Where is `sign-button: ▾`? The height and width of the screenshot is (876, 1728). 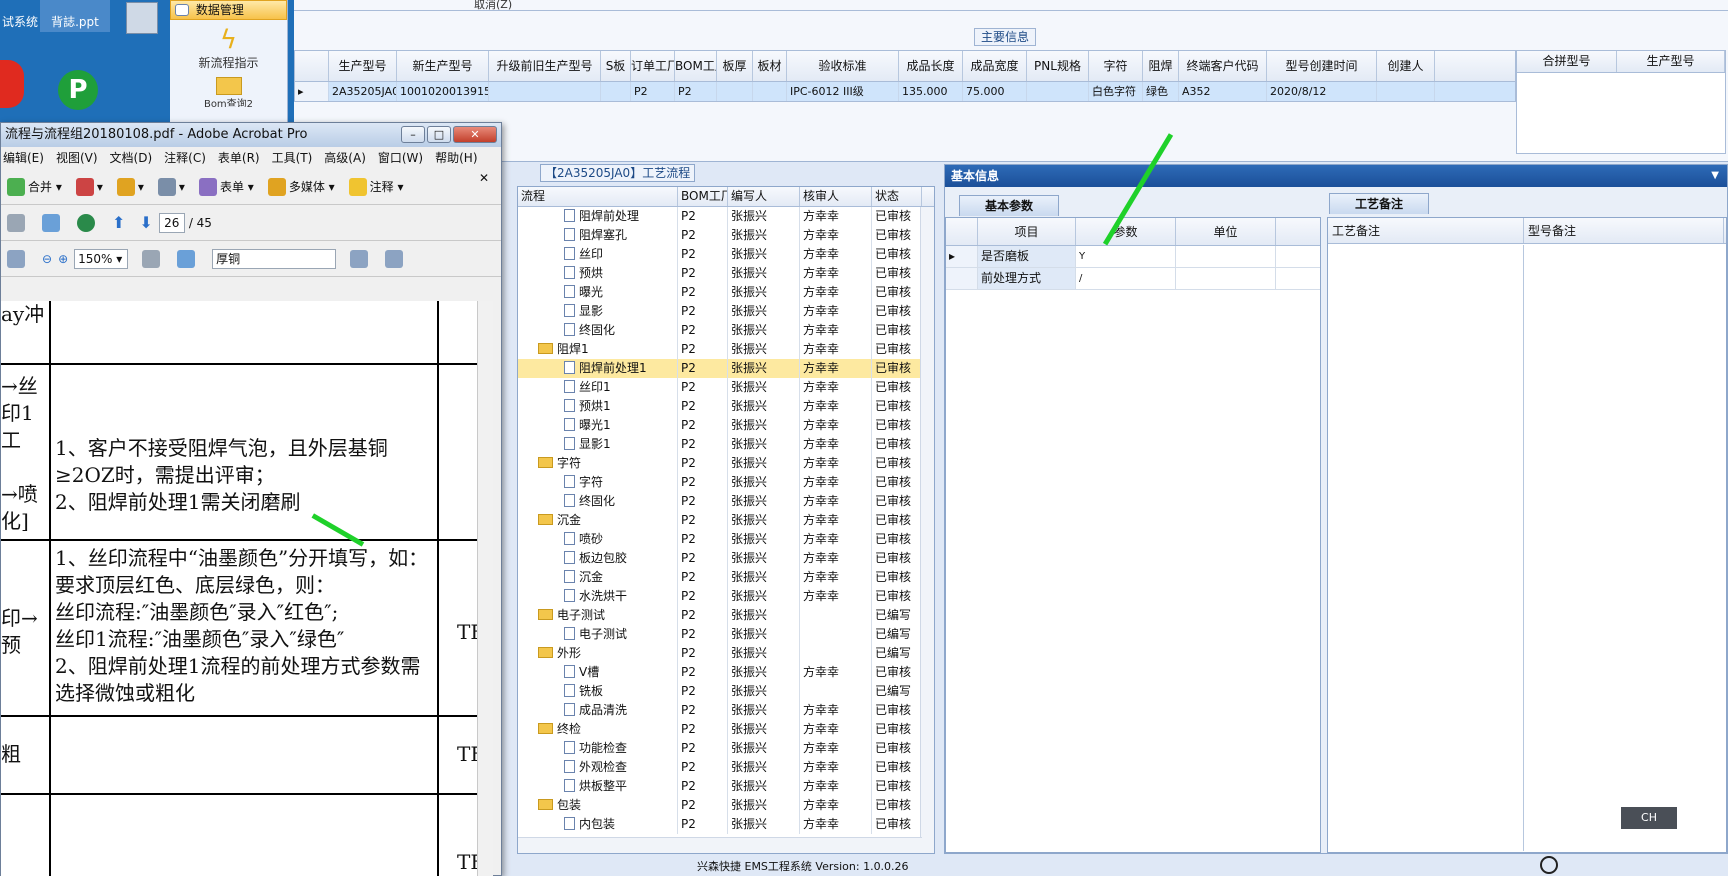
sign-button: ▾ is located at coordinates (171, 186).